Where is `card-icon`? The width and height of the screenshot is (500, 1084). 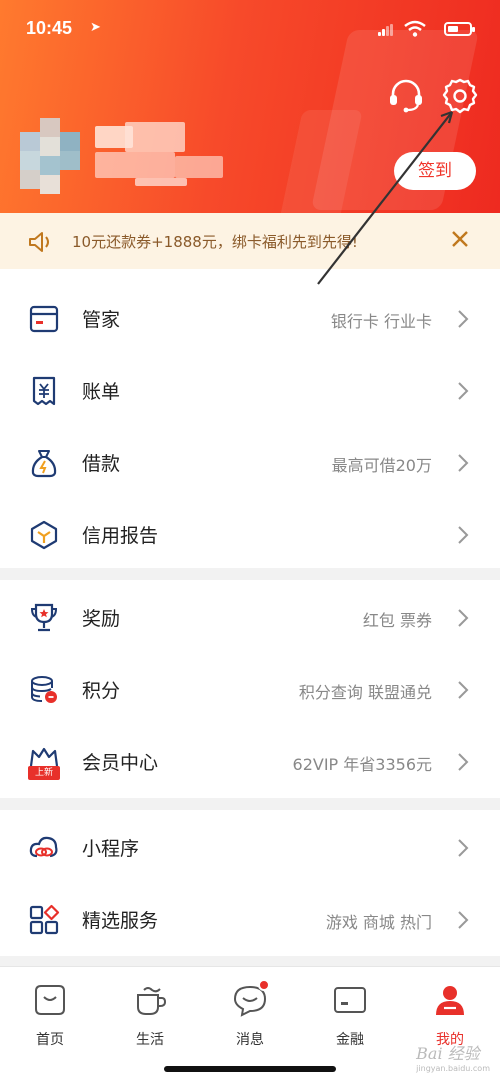 card-icon is located at coordinates (44, 319).